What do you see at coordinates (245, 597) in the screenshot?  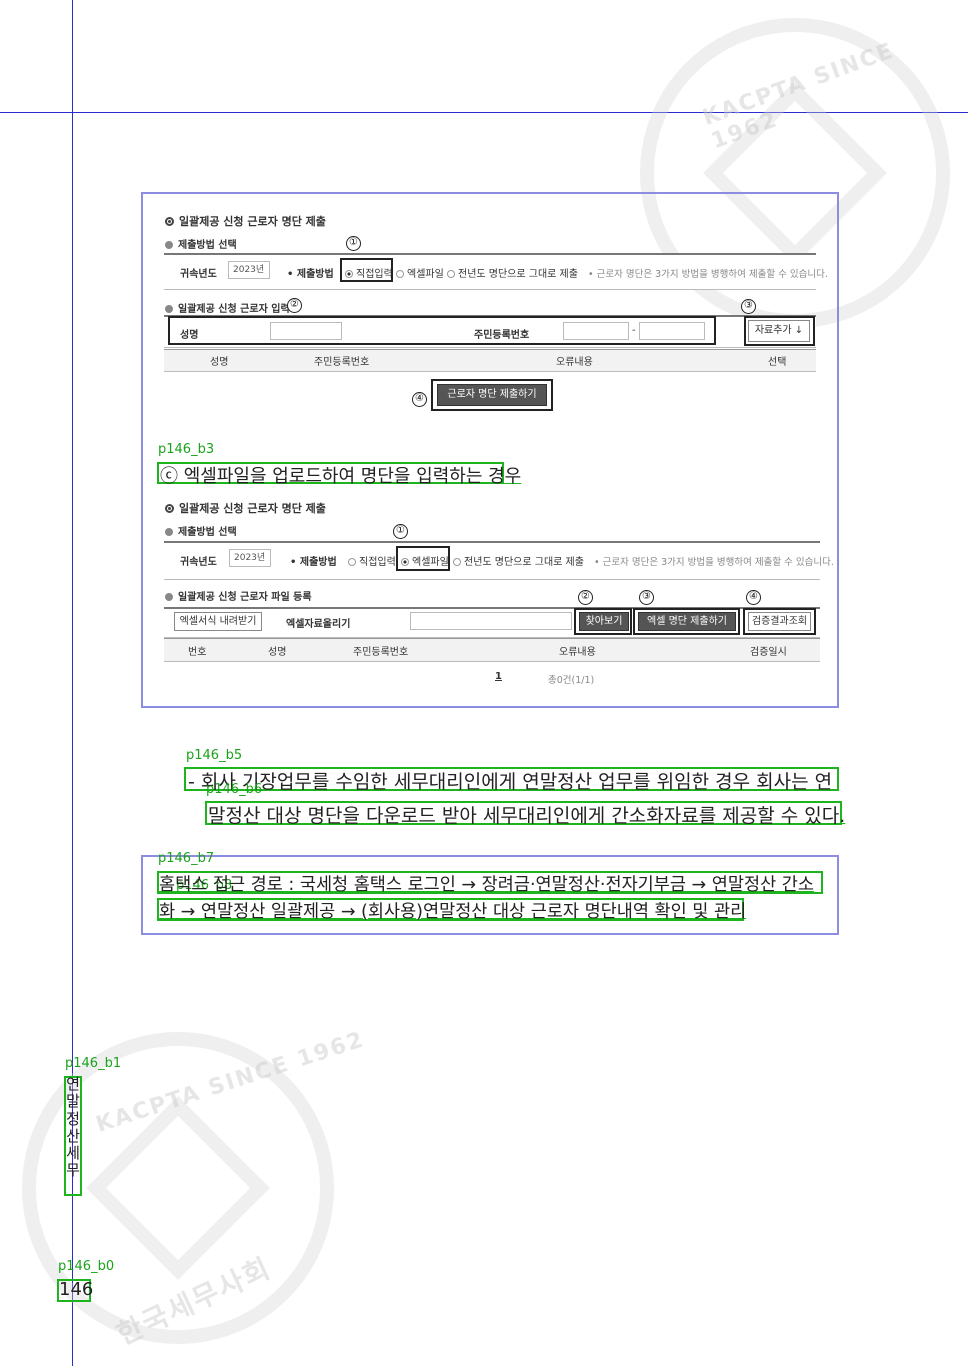 I see `form2-section2: 일괄제공 신청 근로자 파일 등록` at bounding box center [245, 597].